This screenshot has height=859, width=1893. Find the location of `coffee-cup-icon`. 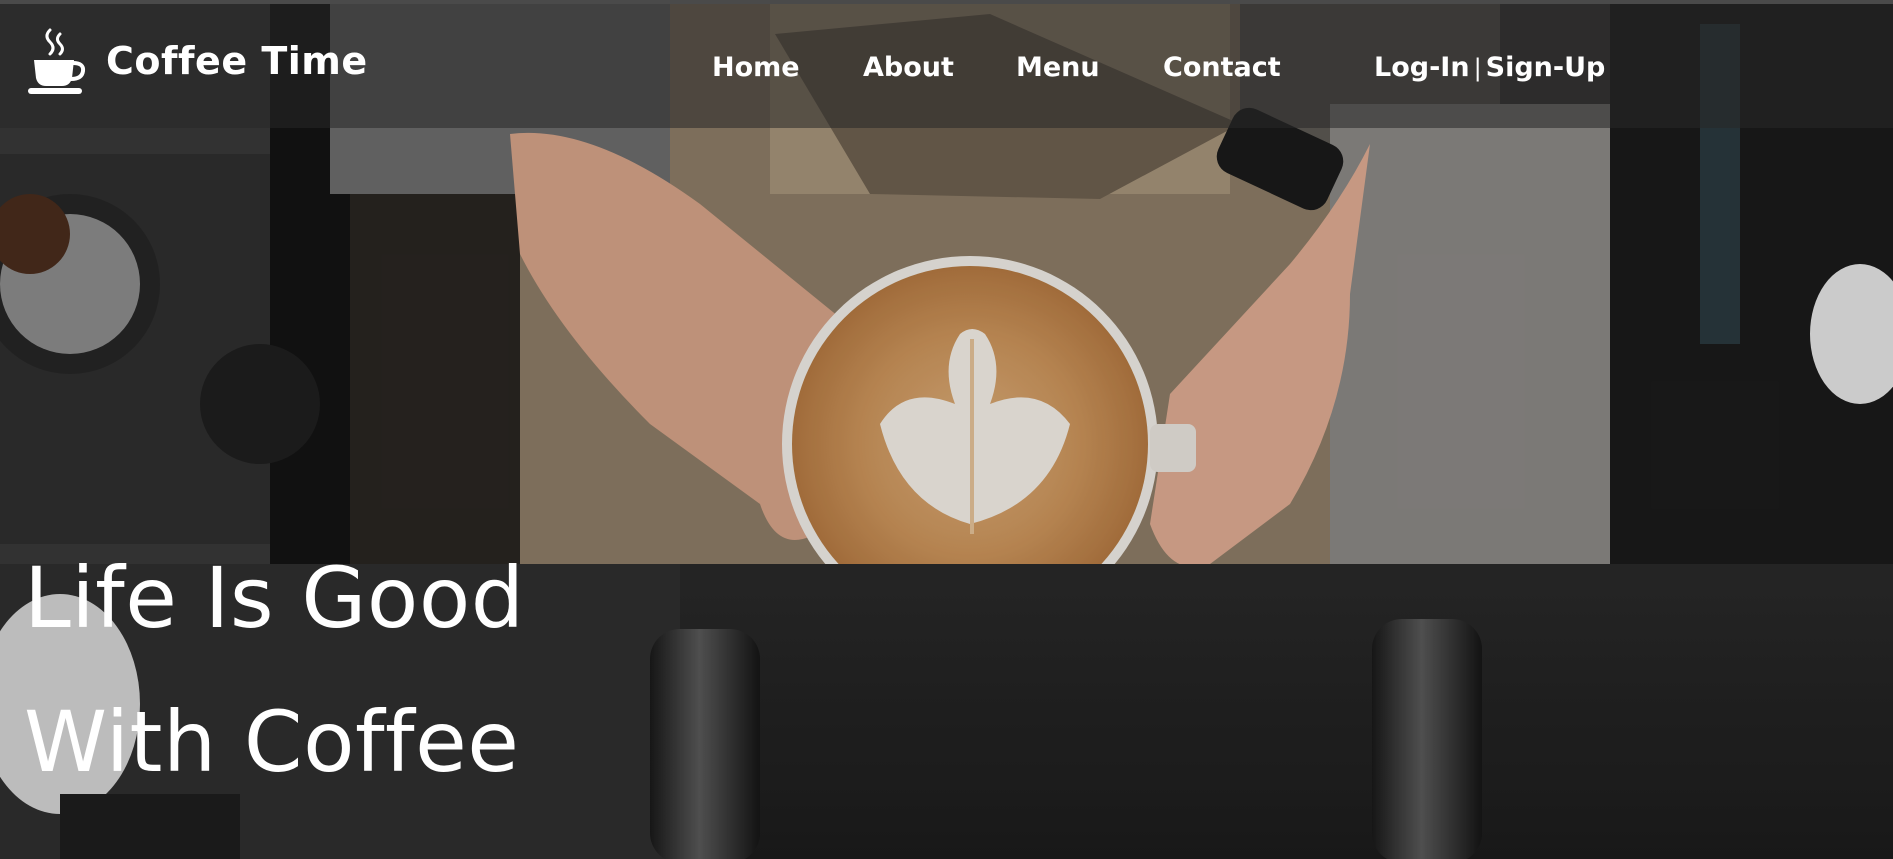

coffee-cup-icon is located at coordinates (57, 61).